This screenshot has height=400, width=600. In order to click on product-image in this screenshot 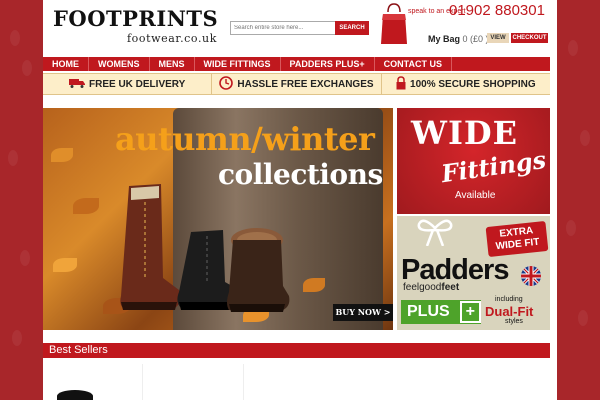, I will do `click(75, 395)`.